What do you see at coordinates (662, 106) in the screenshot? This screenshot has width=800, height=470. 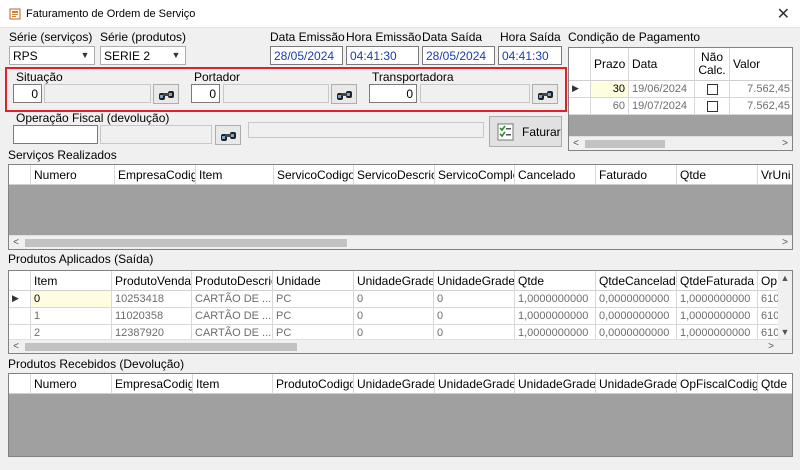 I see `cell-data: 19/07/2024` at bounding box center [662, 106].